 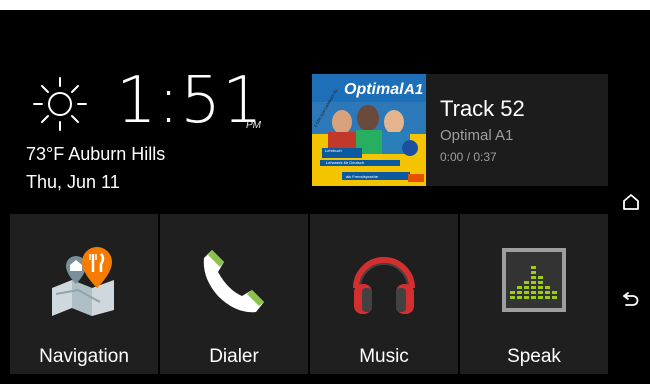 What do you see at coordinates (384, 356) in the screenshot?
I see `tile-label: Music` at bounding box center [384, 356].